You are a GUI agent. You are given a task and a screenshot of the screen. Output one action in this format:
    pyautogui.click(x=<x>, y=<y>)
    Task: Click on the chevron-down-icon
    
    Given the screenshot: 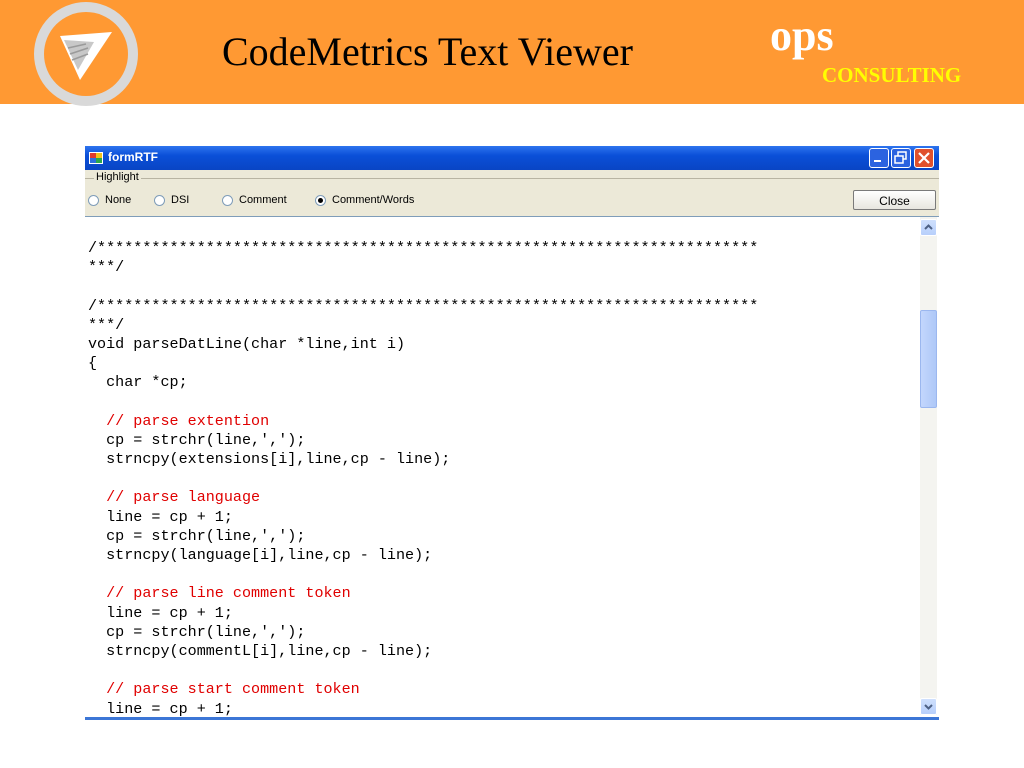 What is the action you would take?
    pyautogui.click(x=928, y=707)
    